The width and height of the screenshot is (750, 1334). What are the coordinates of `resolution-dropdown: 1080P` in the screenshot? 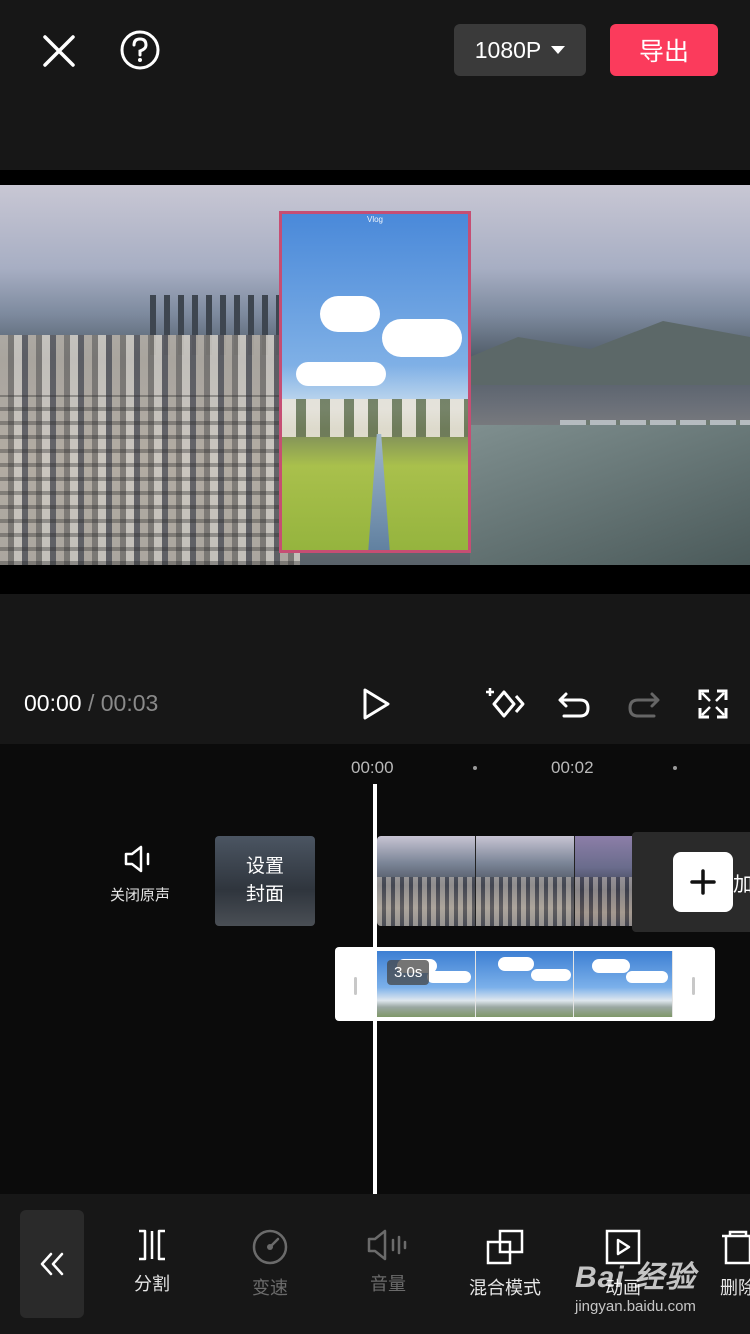 It's located at (520, 50).